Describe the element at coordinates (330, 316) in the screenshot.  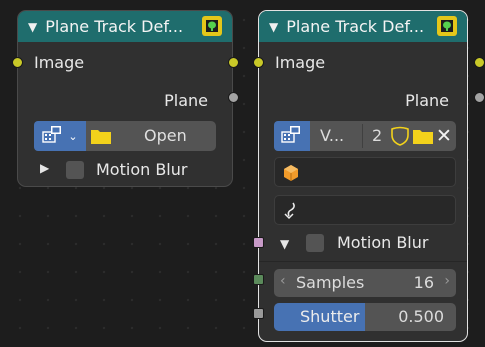
I see `shutter-label: Shutter` at that location.